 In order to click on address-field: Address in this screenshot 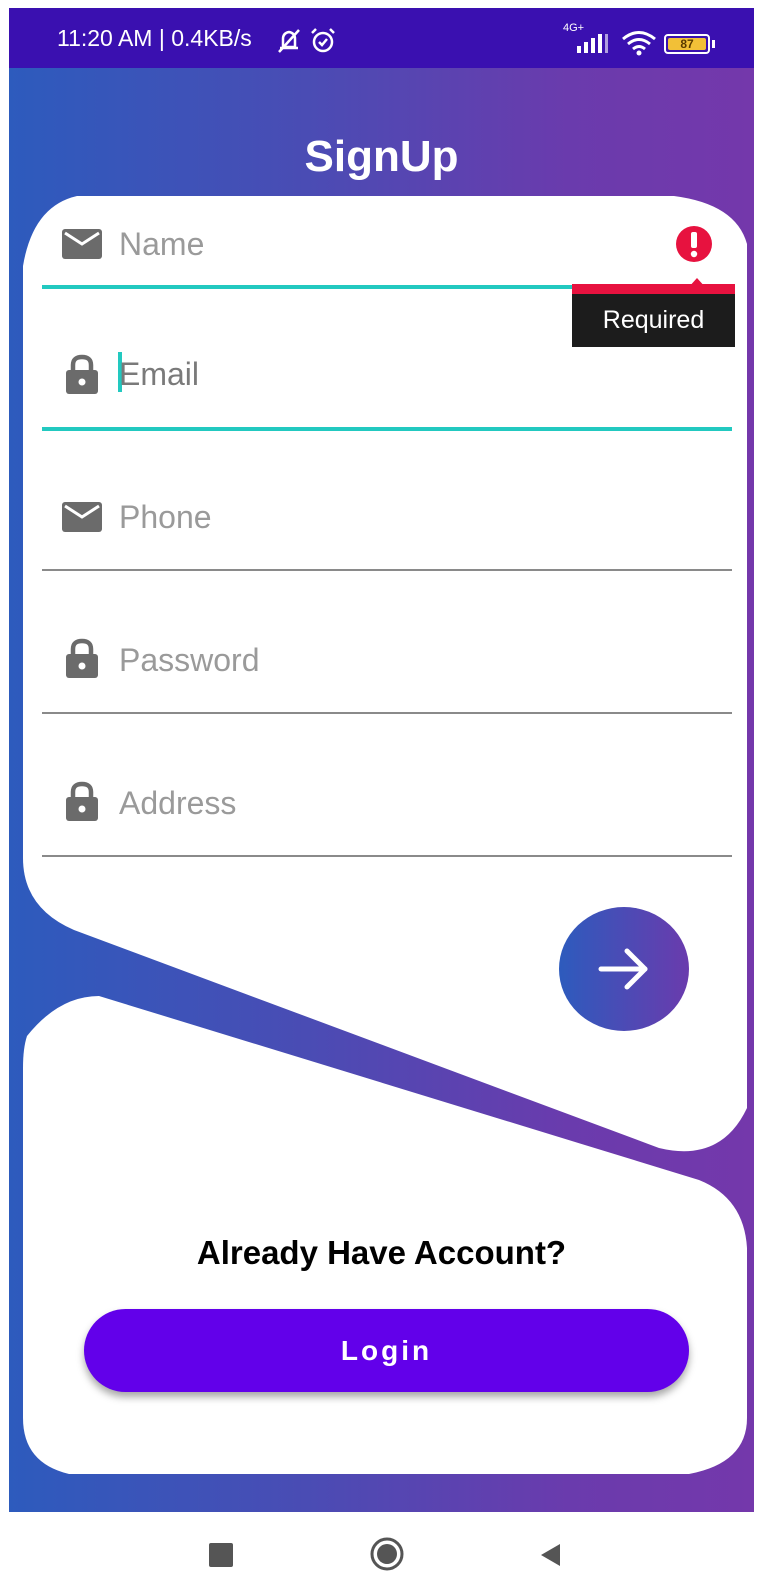, I will do `click(387, 821)`.